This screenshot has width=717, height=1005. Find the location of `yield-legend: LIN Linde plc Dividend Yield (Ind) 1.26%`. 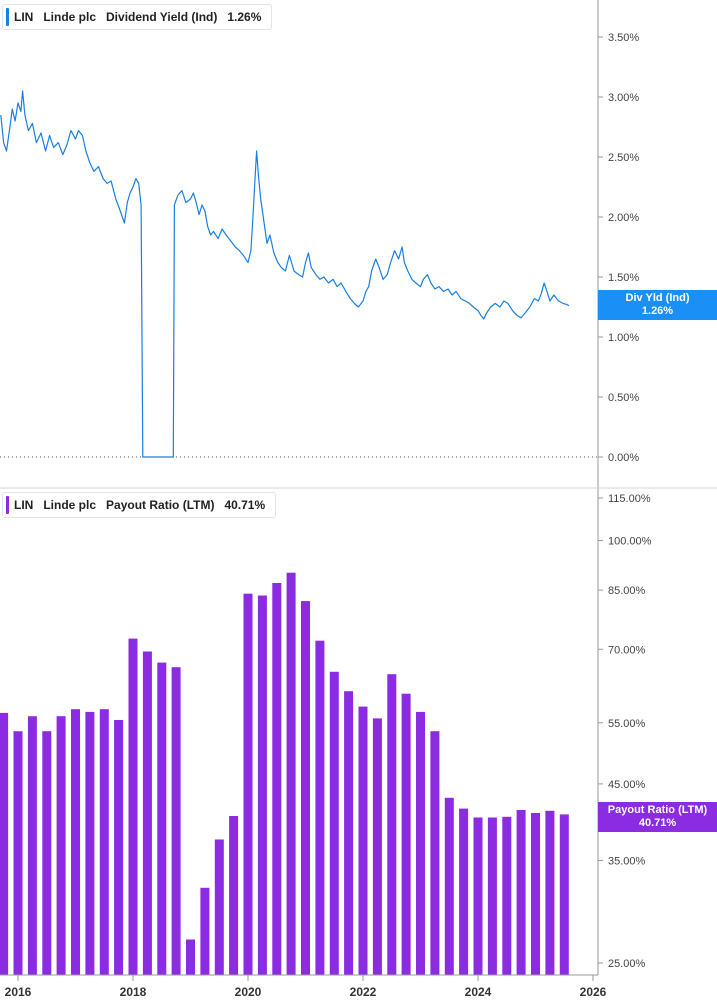

yield-legend: LIN Linde plc Dividend Yield (Ind) 1.26% is located at coordinates (137, 17).